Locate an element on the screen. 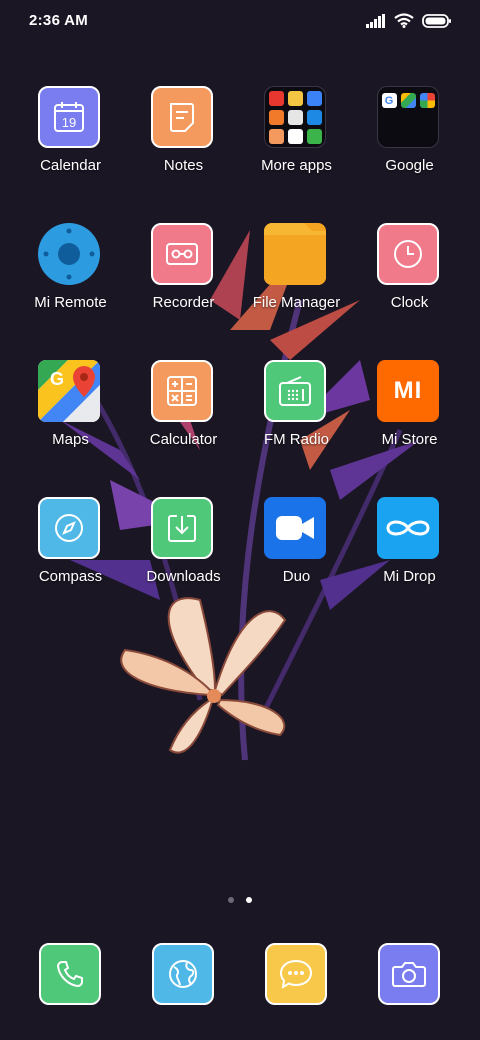  calendar-icon: 19 is located at coordinates (69, 117).